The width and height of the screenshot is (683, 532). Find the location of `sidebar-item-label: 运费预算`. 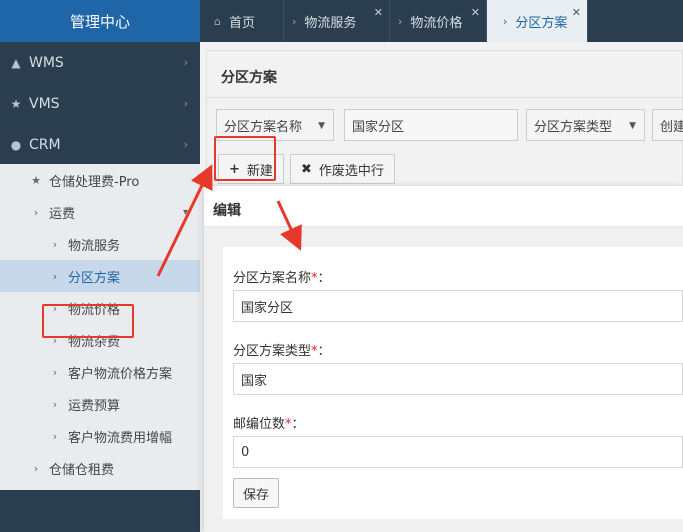

sidebar-item-label: 运费预算 is located at coordinates (94, 406).